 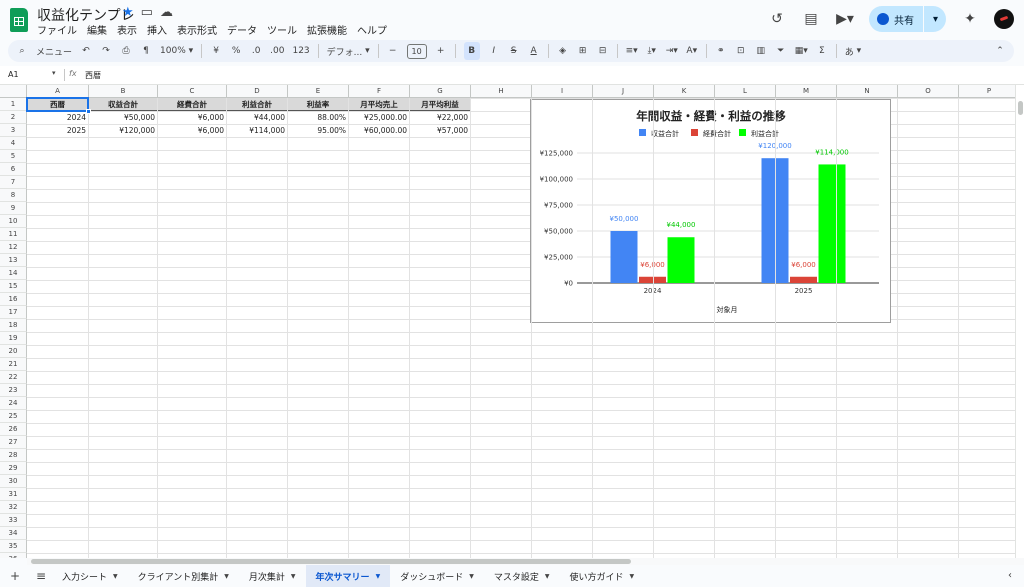 What do you see at coordinates (970, 19) in the screenshot?
I see `gemini-sparkle-icon: ✦` at bounding box center [970, 19].